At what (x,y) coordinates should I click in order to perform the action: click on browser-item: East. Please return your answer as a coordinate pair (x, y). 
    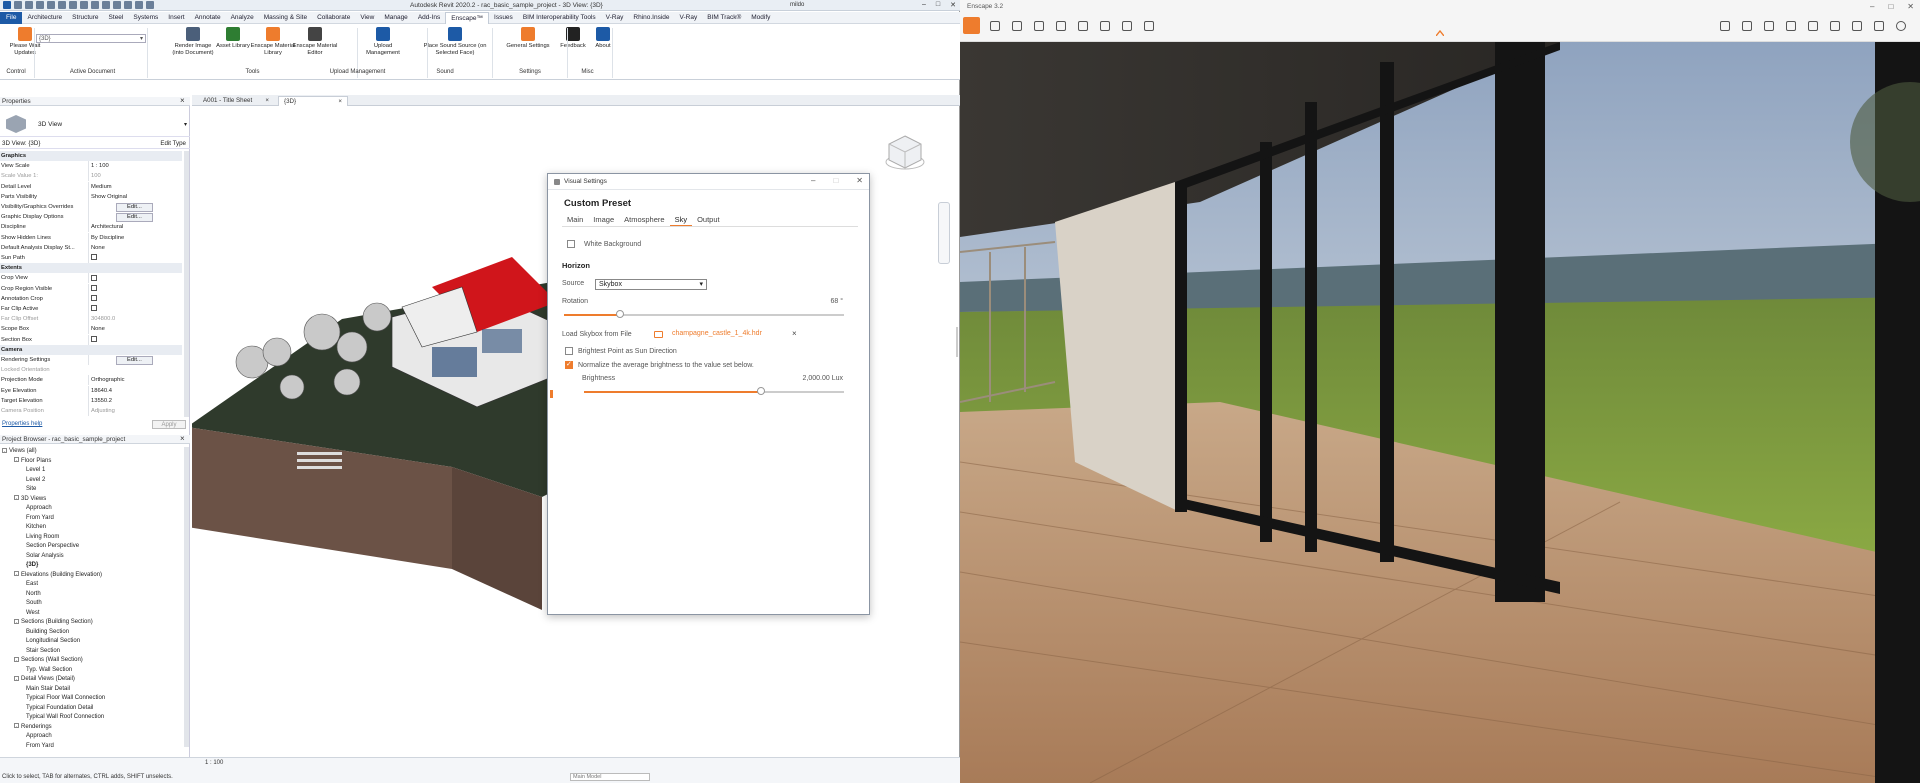
    Looking at the image, I should click on (32, 584).